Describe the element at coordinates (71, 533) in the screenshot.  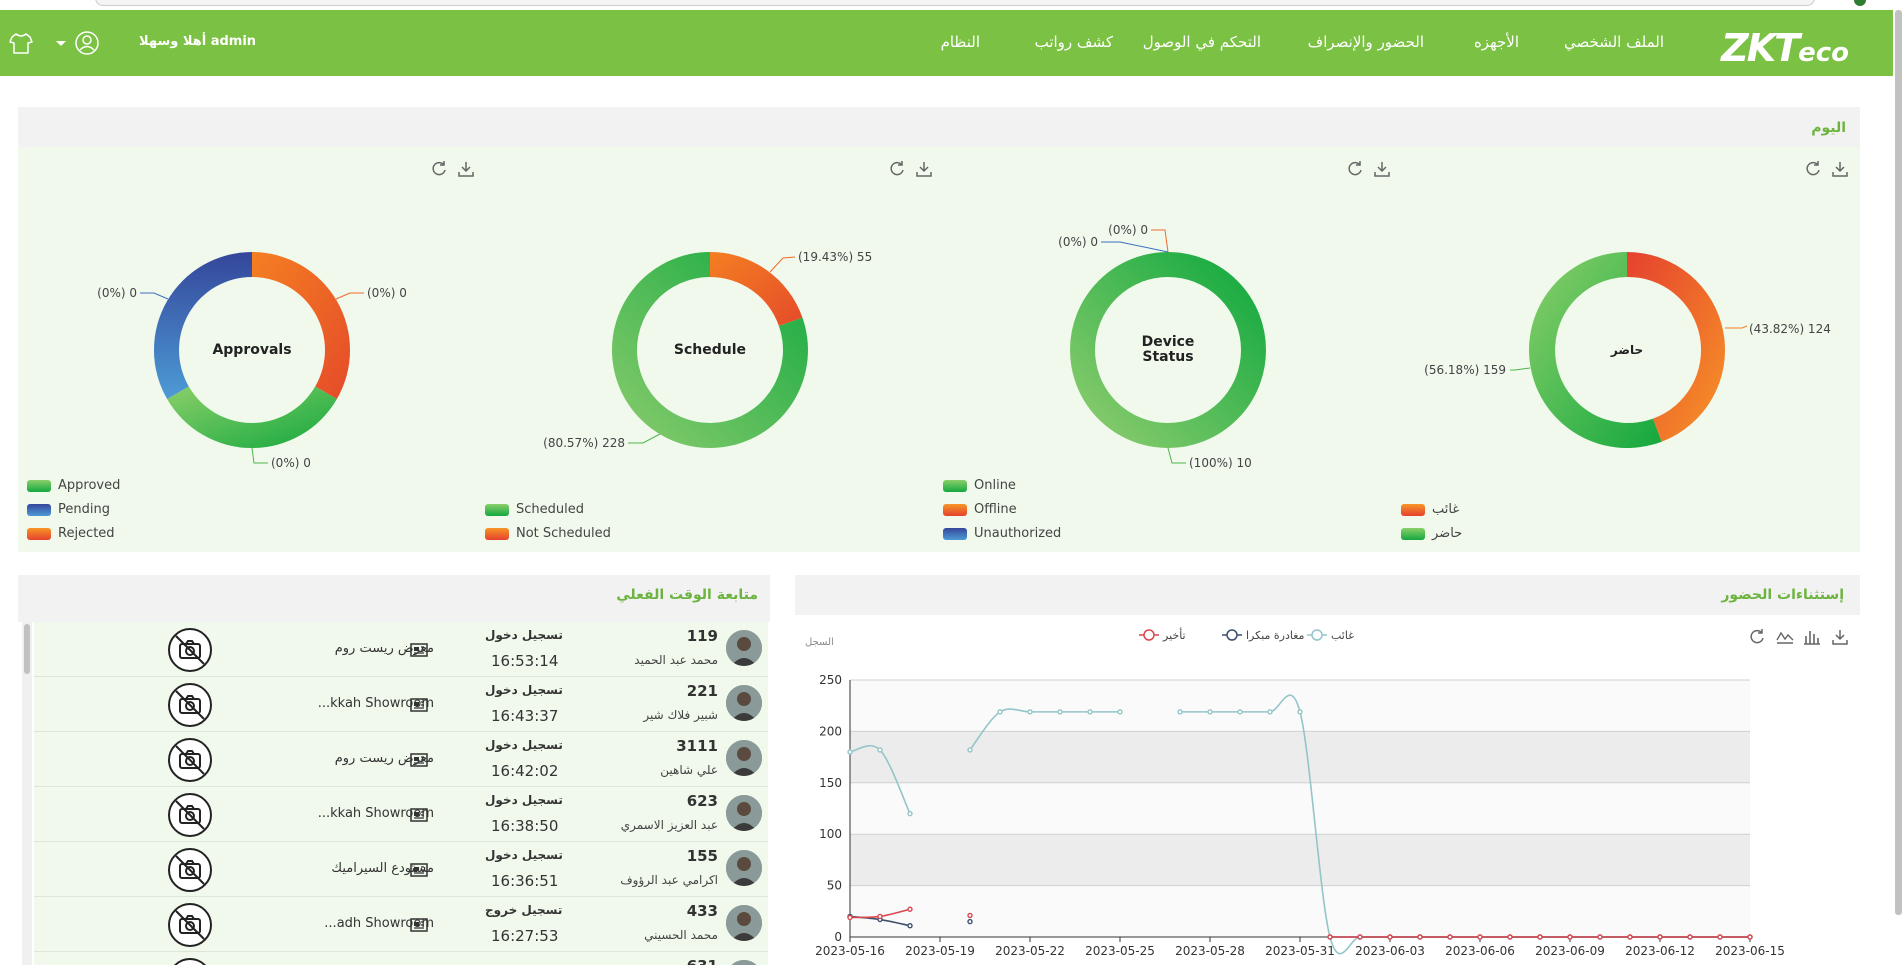
I see `legend-item-rejected: Rejected` at that location.